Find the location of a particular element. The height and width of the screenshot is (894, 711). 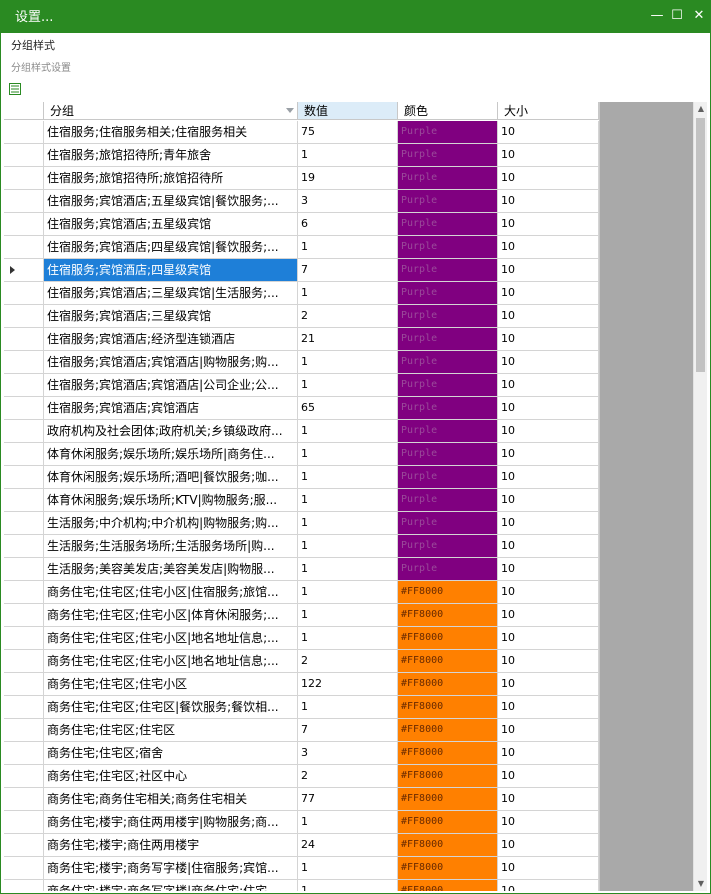

table-row: 住宿服务;宾馆酒店;经济型连锁酒店 21 Purple 10 is located at coordinates (301, 339).